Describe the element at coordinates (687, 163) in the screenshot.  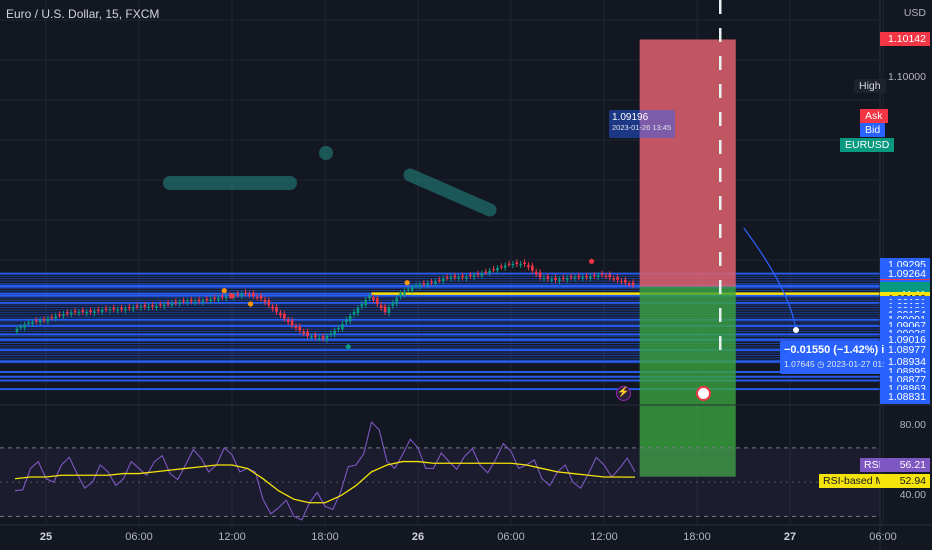
I see `stop-loss-zone` at that location.